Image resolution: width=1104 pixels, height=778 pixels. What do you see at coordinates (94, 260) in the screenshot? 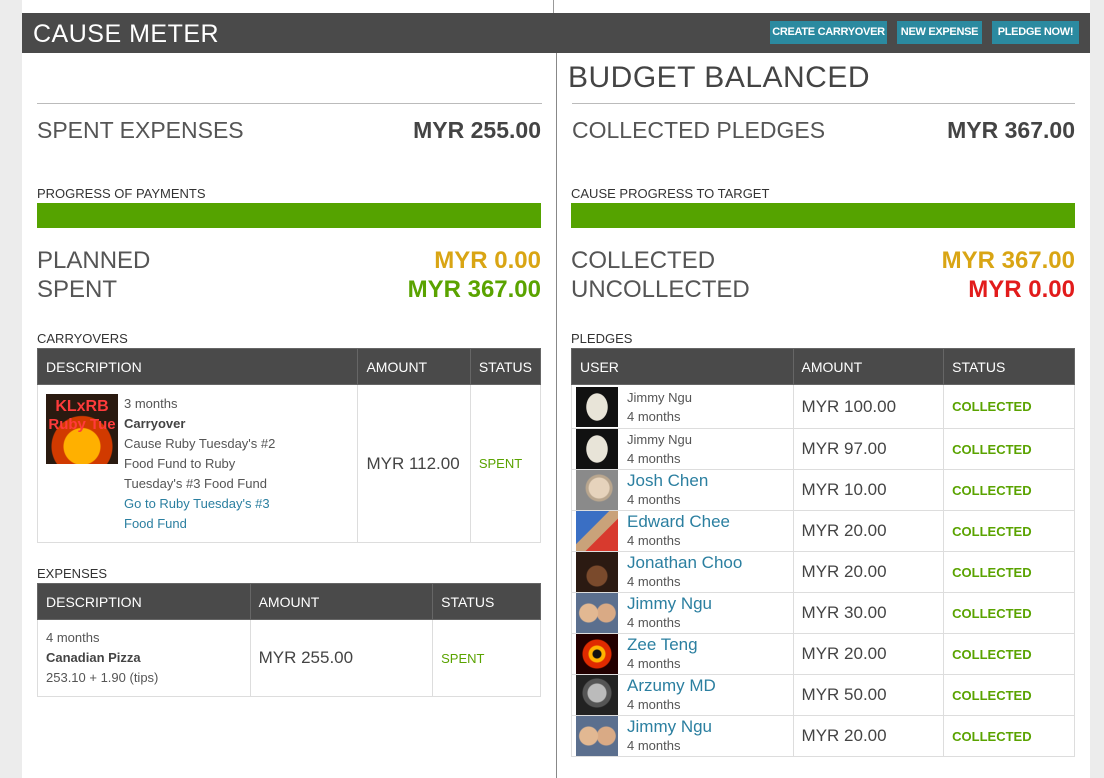
I see `planned-label: PLANNED` at bounding box center [94, 260].